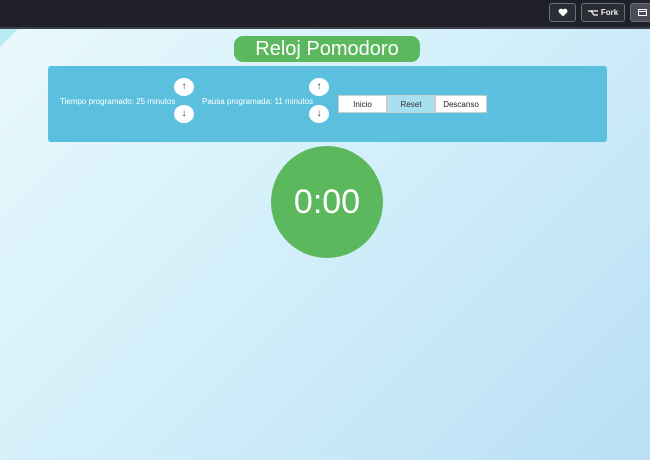 The image size is (650, 460). What do you see at coordinates (362, 104) in the screenshot?
I see `start-button: Inicio` at bounding box center [362, 104].